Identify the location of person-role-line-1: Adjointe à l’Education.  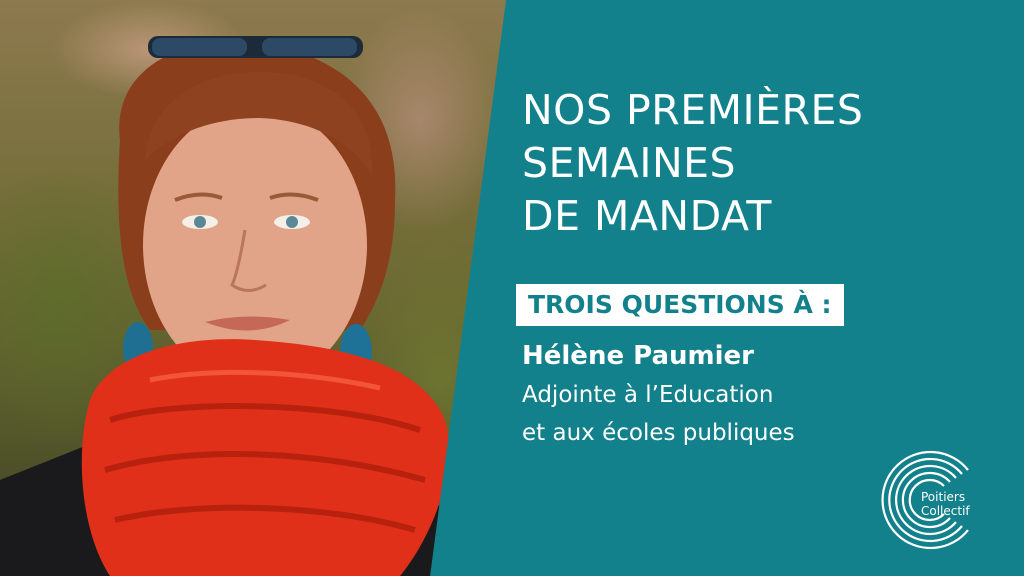
(648, 395).